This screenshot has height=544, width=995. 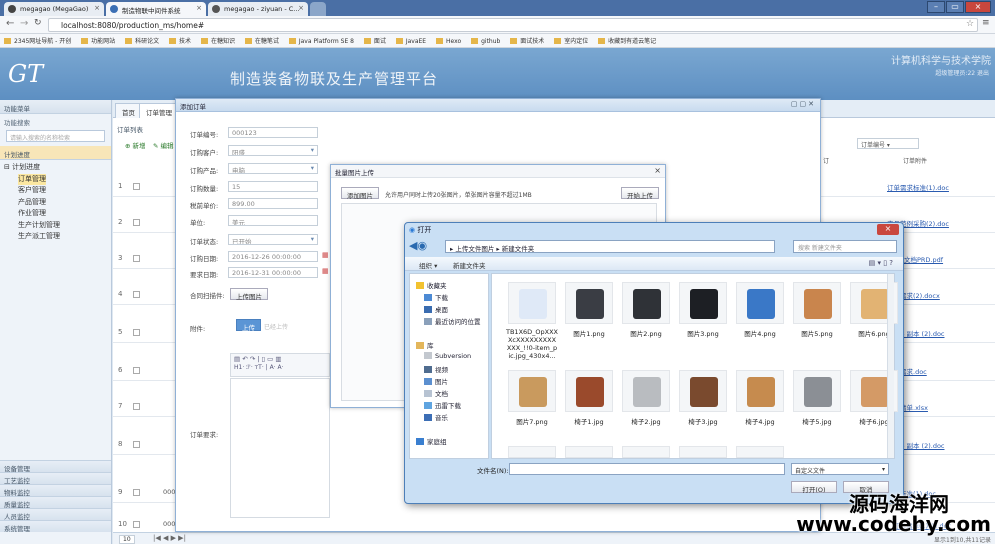 I want to click on minimize-button: –, so click(x=936, y=7).